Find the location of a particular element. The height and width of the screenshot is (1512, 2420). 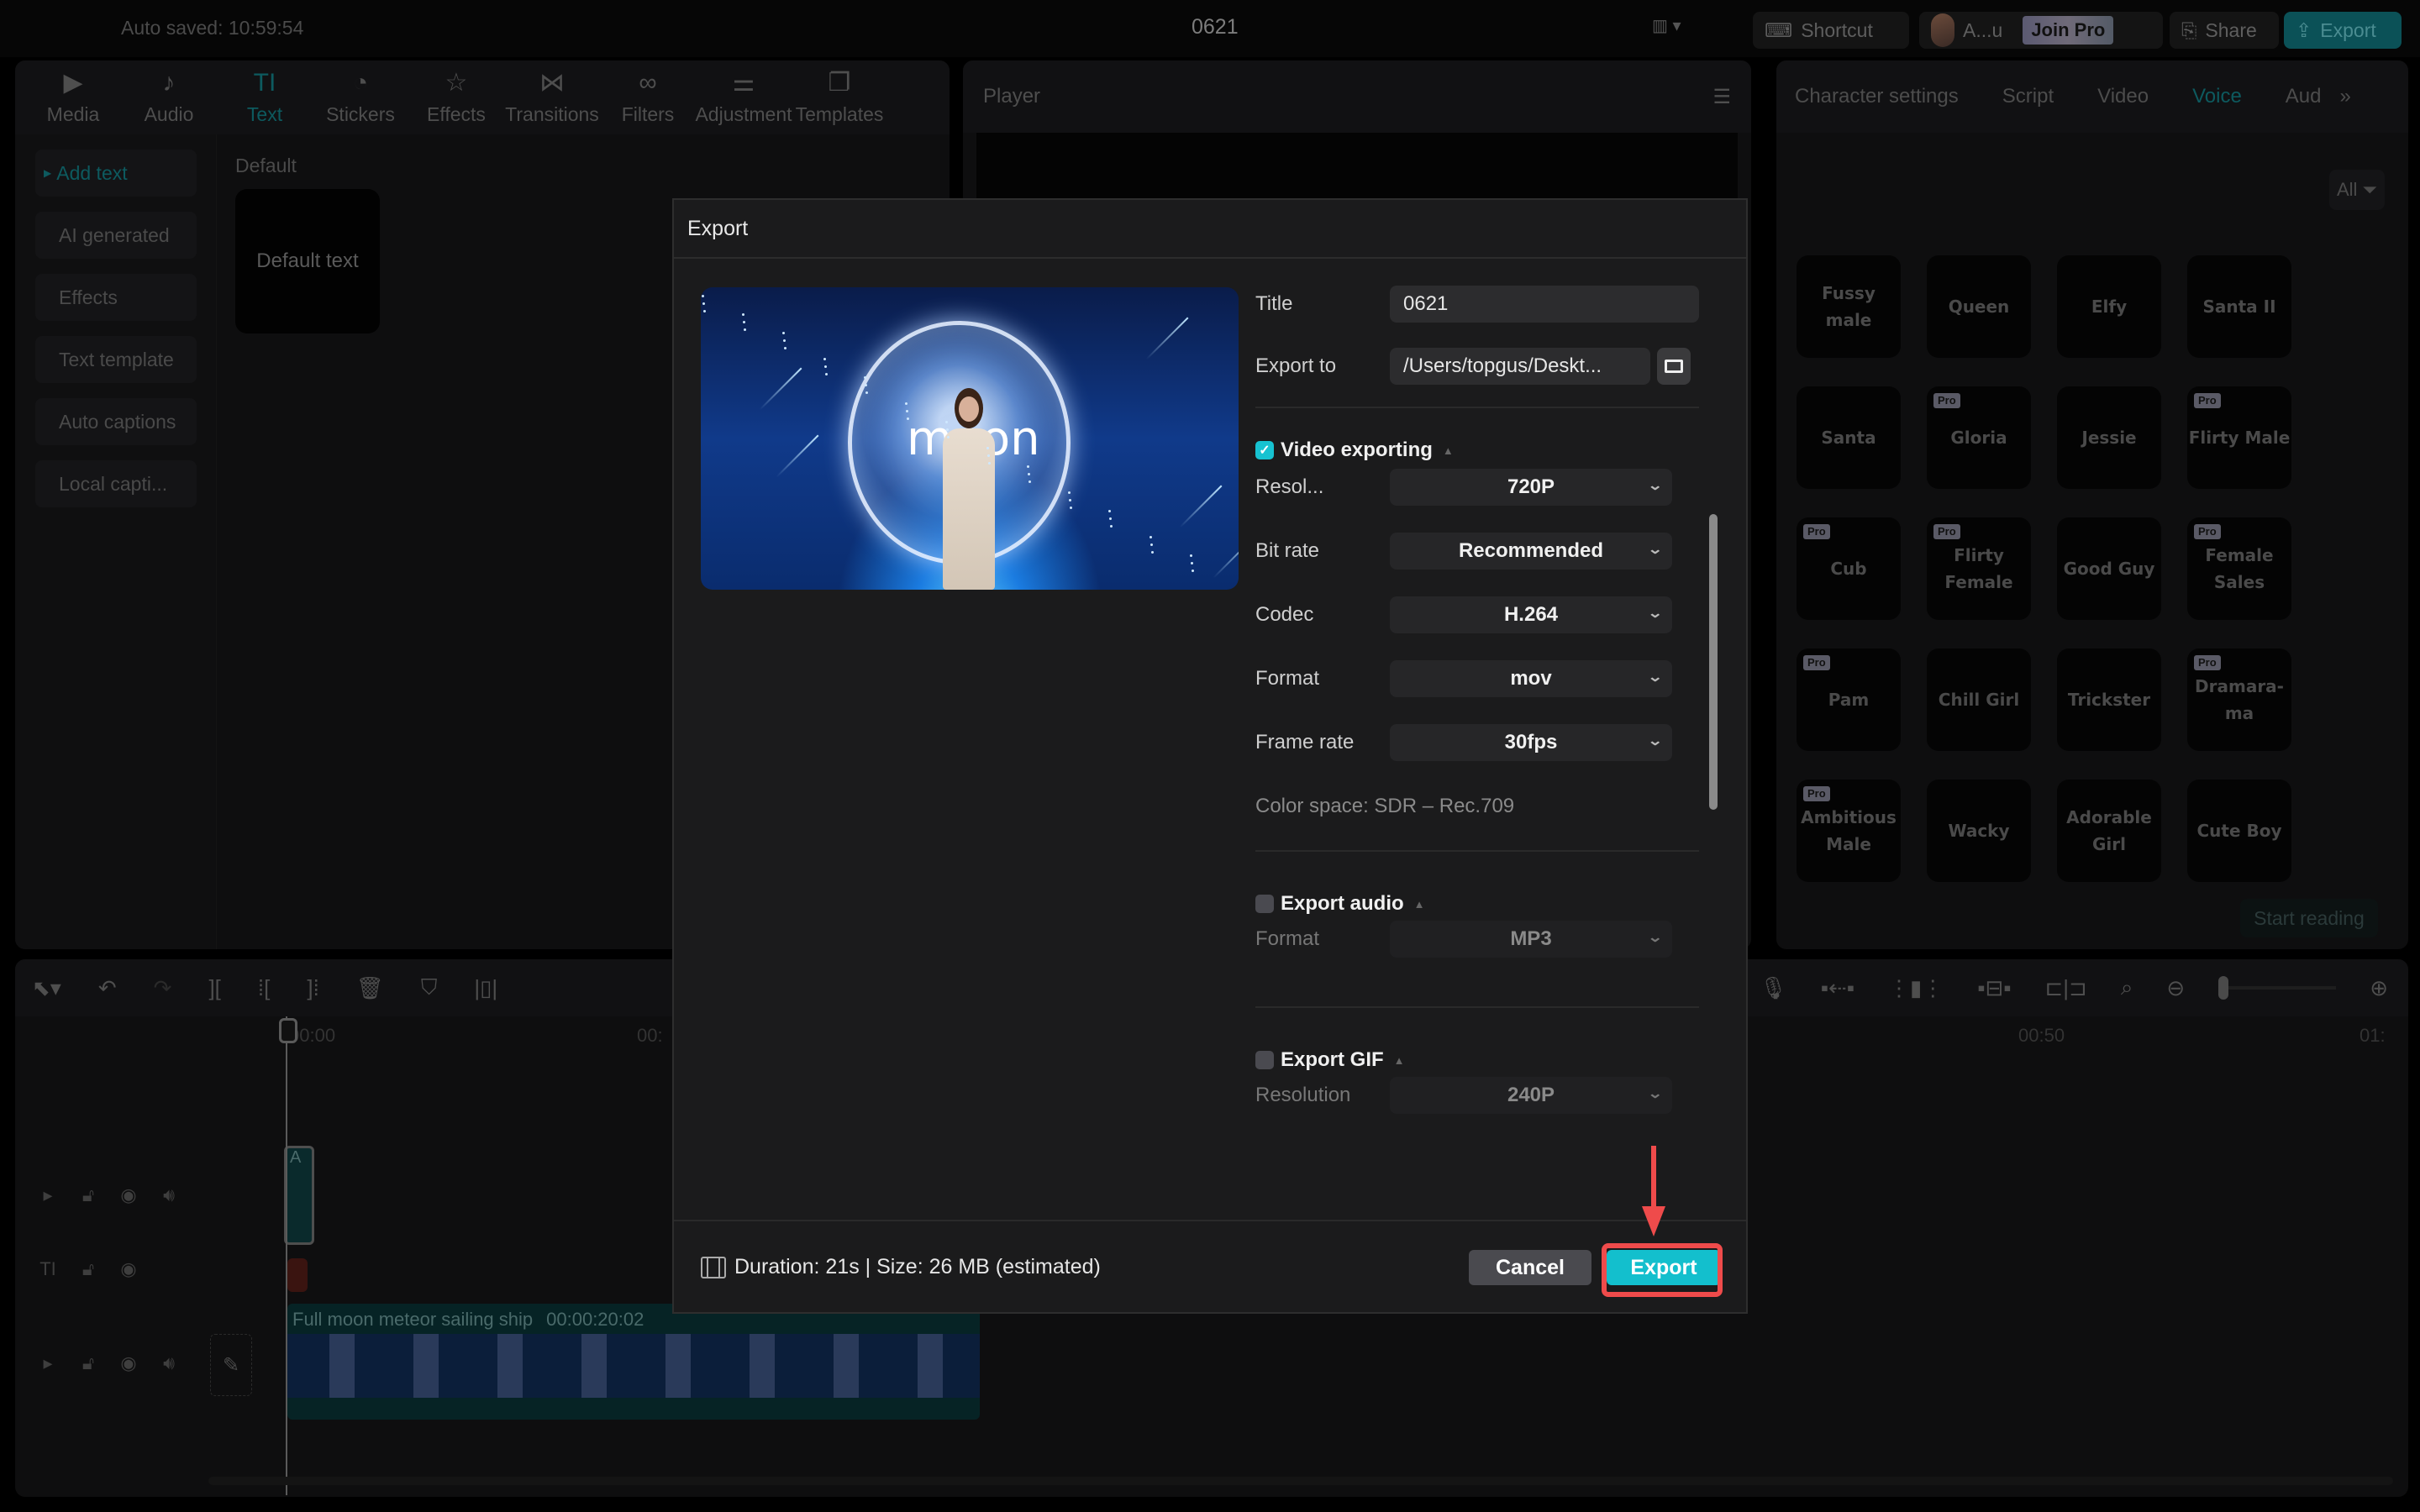

tab-adjustment: ⚌ Adjustment is located at coordinates (743, 97).